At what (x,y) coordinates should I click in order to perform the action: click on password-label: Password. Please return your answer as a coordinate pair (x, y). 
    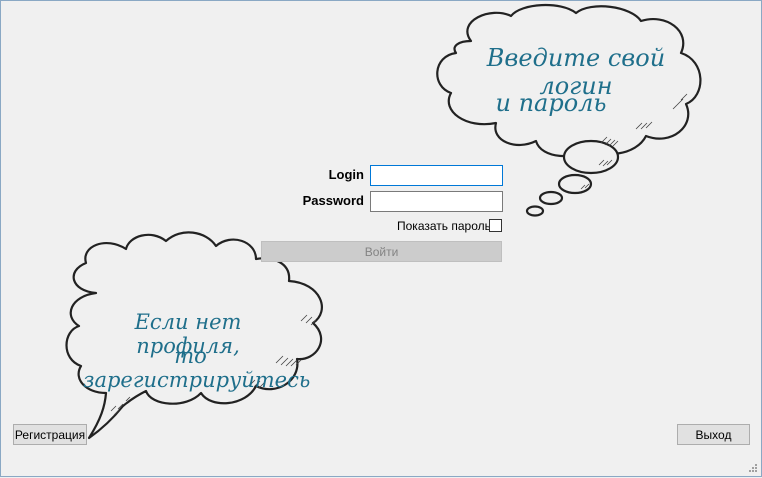
    Looking at the image, I should click on (333, 200).